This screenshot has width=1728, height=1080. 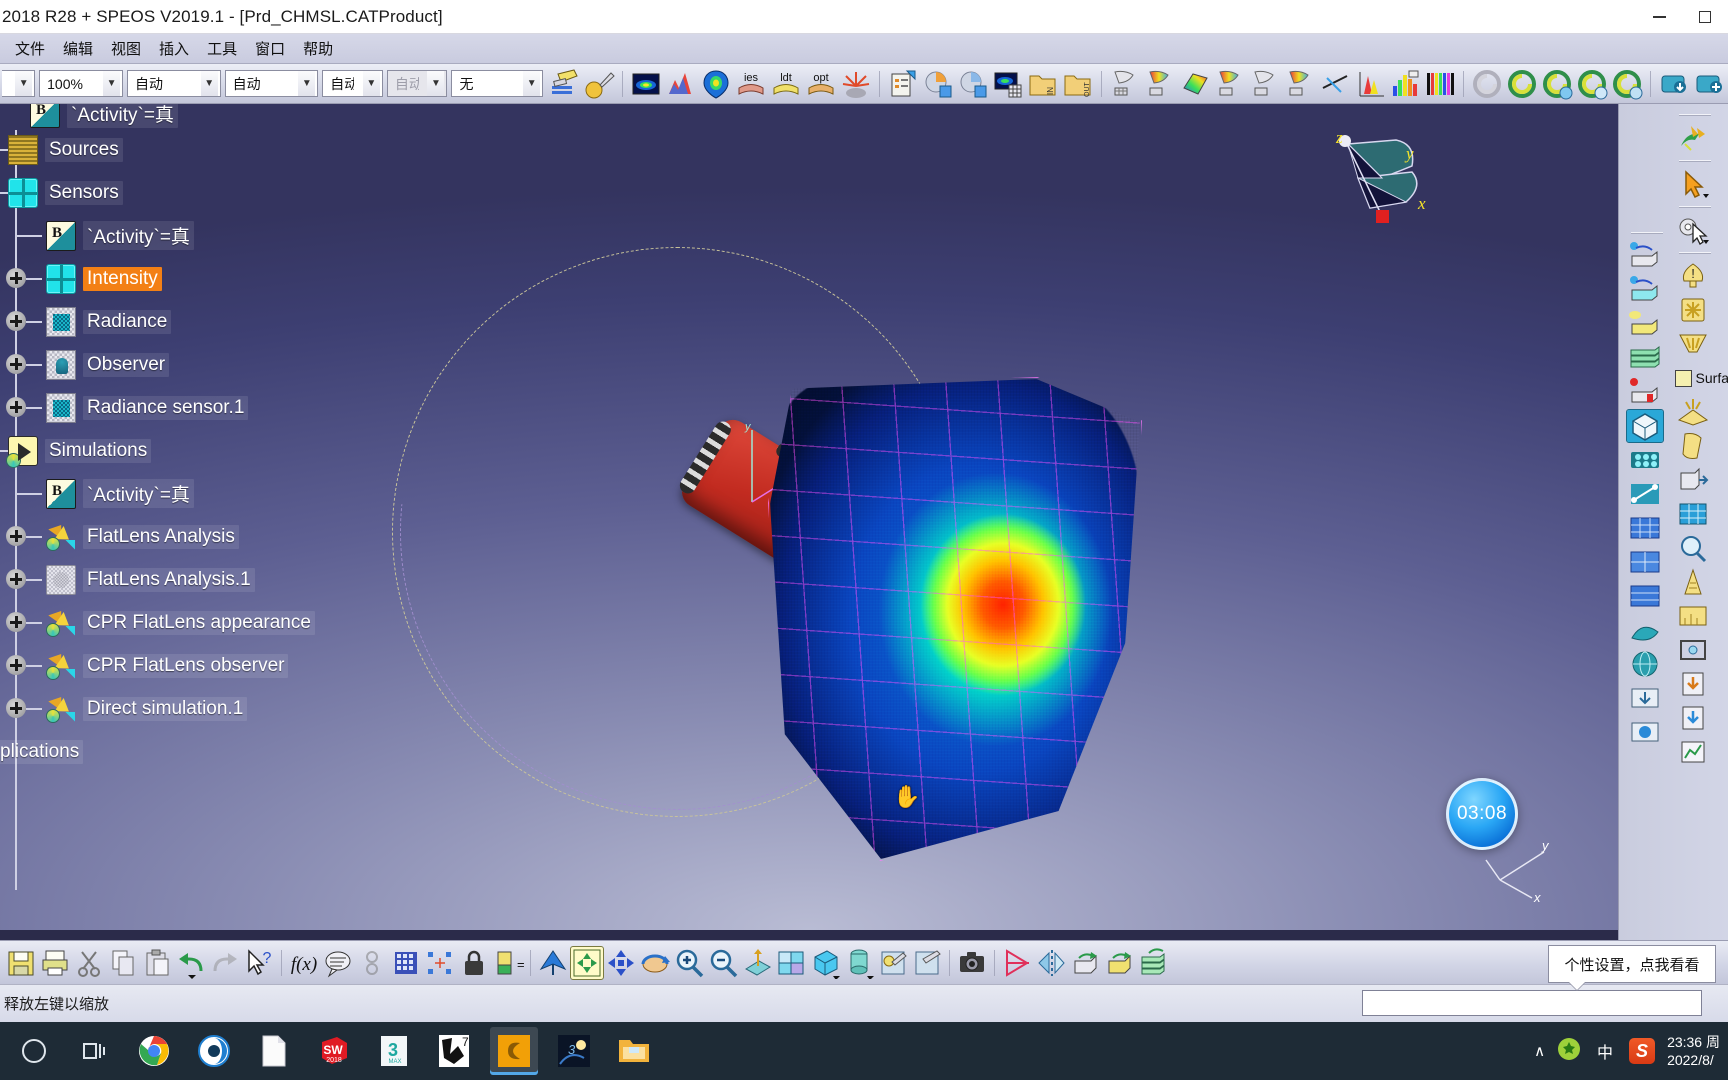 I want to click on assembly-view-2-icon, so click(x=1119, y=963).